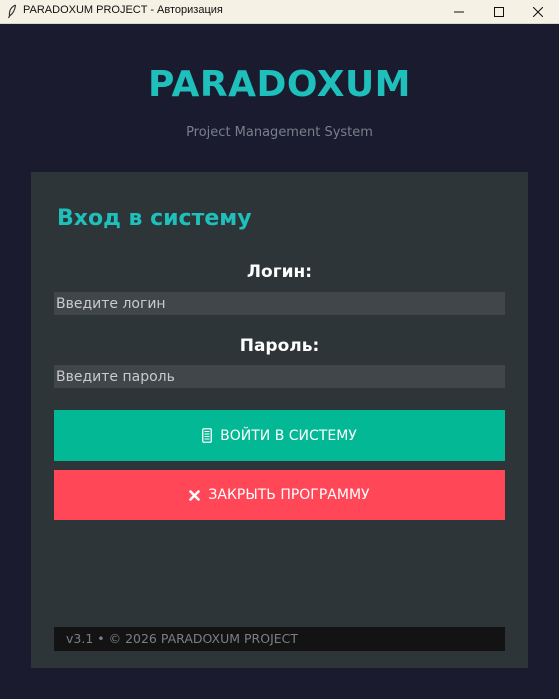  What do you see at coordinates (279, 639) in the screenshot?
I see `version-footer: v3.1 • © 2026 PARADOXUM PROJECT` at bounding box center [279, 639].